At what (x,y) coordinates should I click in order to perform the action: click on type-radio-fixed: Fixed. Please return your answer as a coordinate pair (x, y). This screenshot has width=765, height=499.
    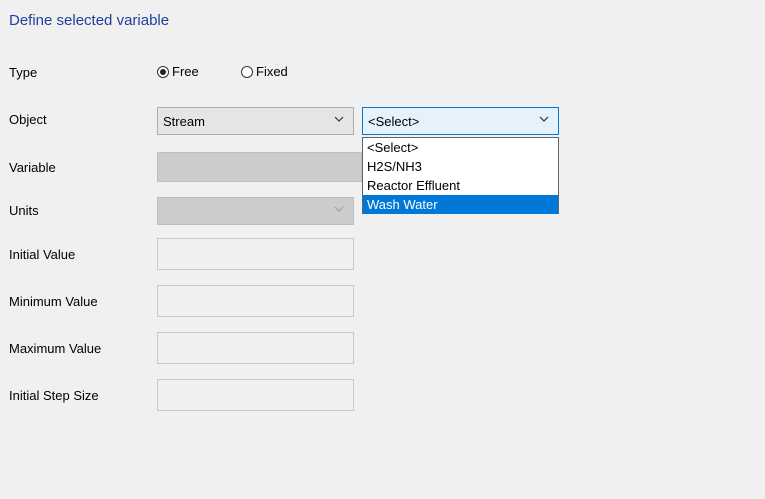
    Looking at the image, I should click on (264, 71).